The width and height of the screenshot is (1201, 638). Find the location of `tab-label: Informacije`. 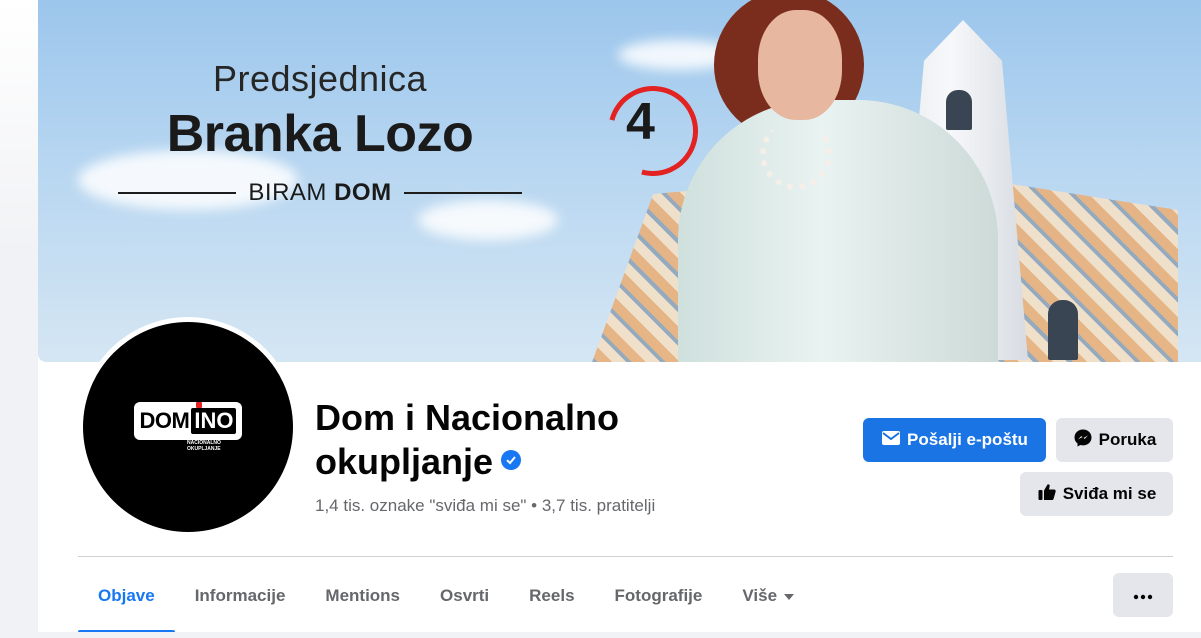

tab-label: Informacije is located at coordinates (240, 595).